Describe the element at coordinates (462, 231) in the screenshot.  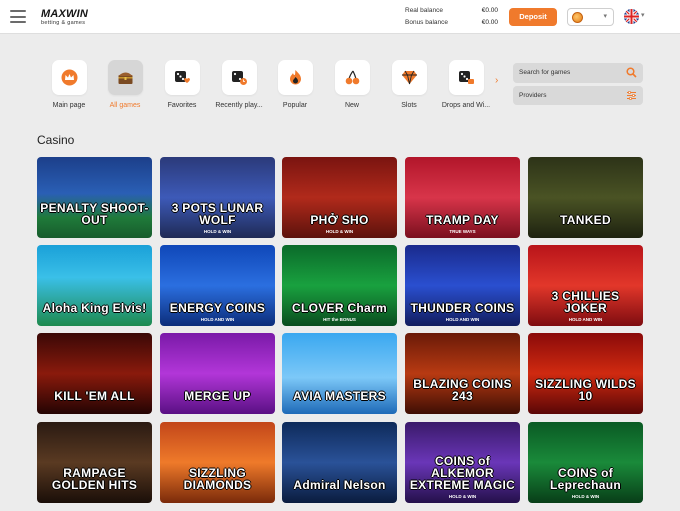
I see `game-subtitle: TRUE WAYS` at that location.